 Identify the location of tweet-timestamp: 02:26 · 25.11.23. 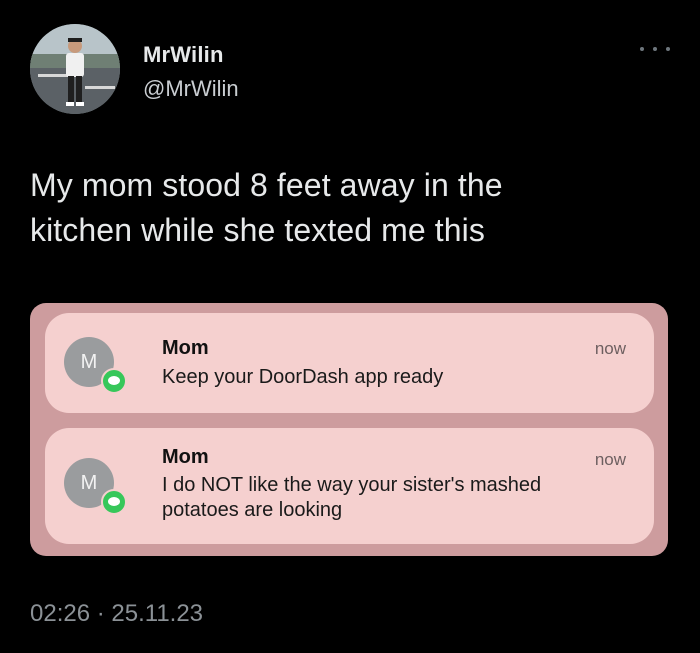
(116, 614).